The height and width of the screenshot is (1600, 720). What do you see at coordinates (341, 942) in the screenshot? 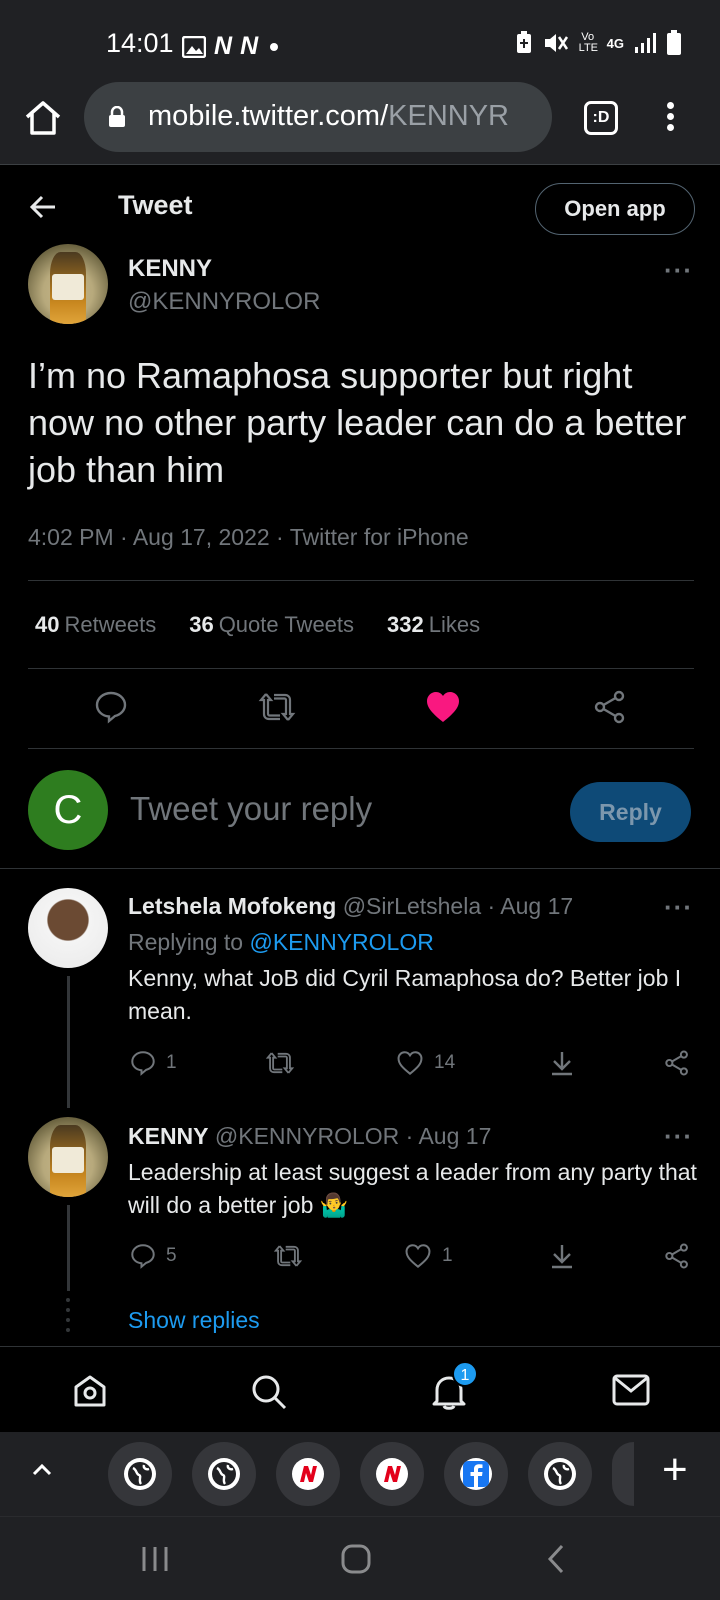
I see `replying-to-link: @KENNYROLOR` at bounding box center [341, 942].